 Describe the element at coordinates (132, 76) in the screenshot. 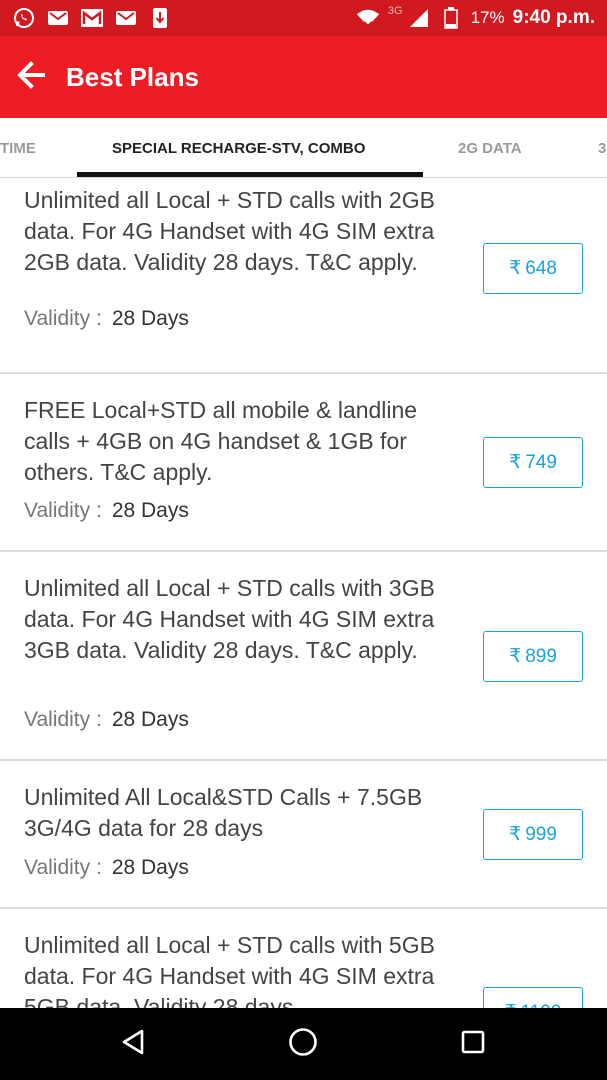

I see `page-title: Best Plans` at that location.